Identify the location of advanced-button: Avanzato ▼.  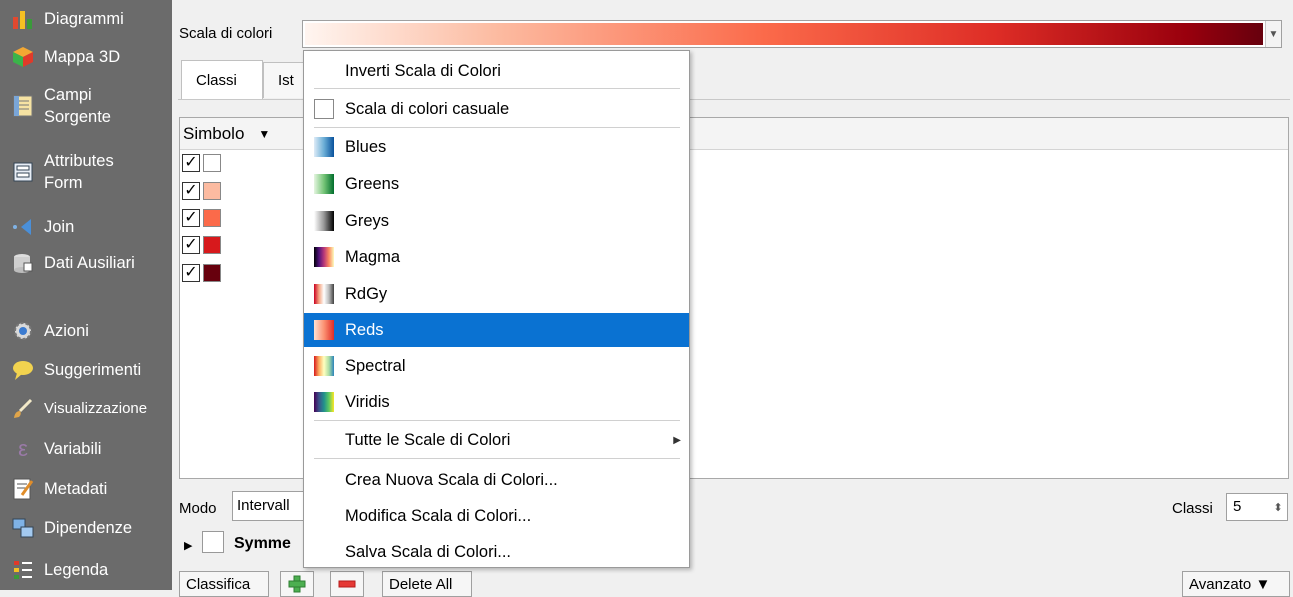
(1236, 584).